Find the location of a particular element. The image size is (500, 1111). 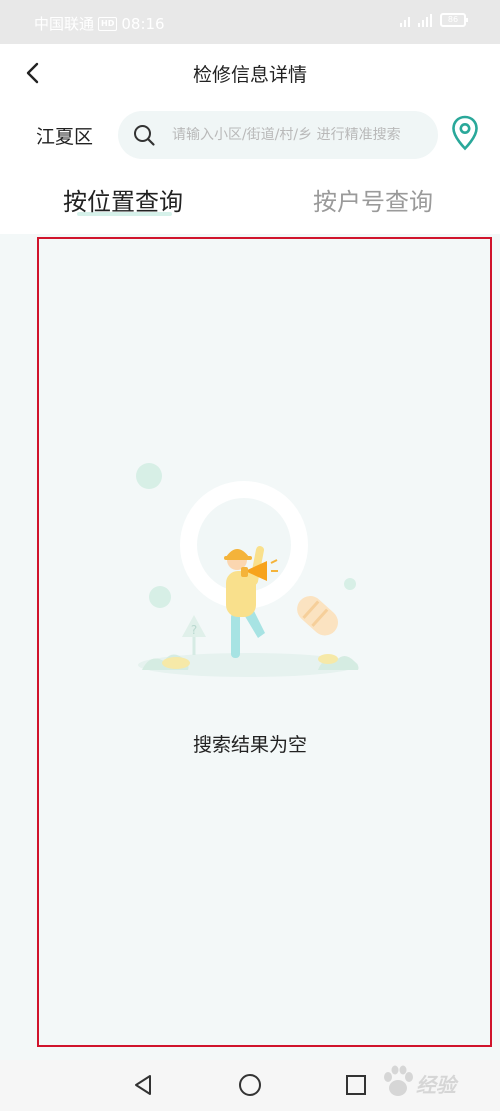

triangle-back-icon is located at coordinates (143, 1085).